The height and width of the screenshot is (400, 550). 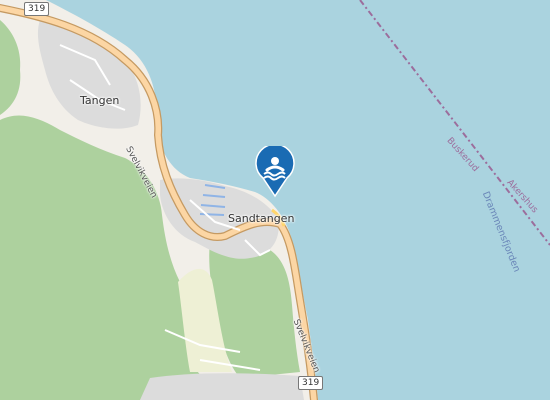 I want to click on road-shield-319-south: 319, so click(x=311, y=383).